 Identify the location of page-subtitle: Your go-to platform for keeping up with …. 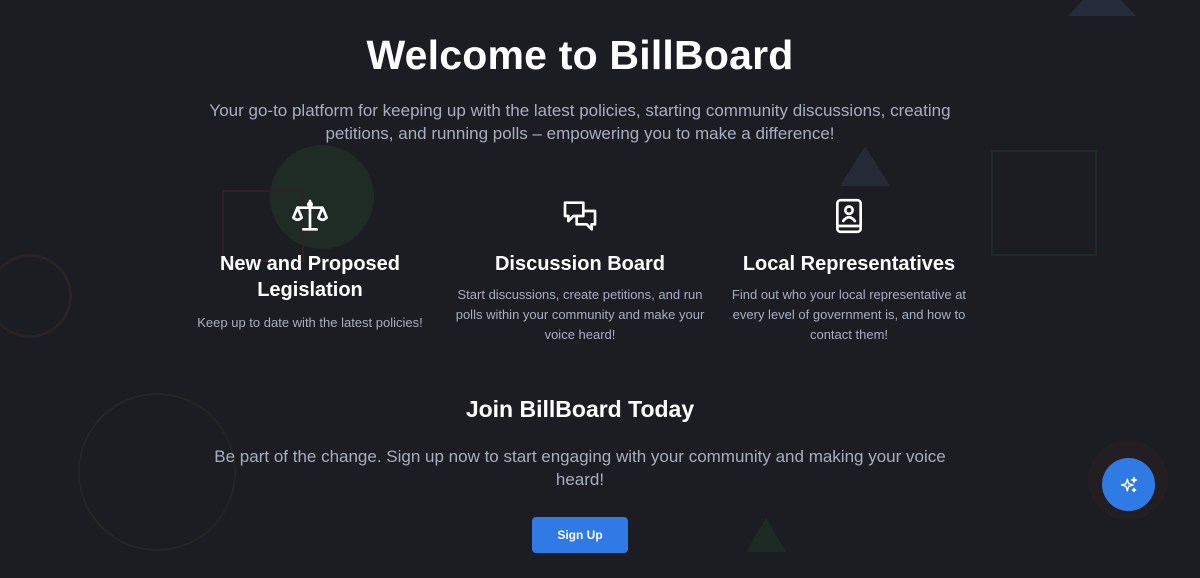
(580, 122).